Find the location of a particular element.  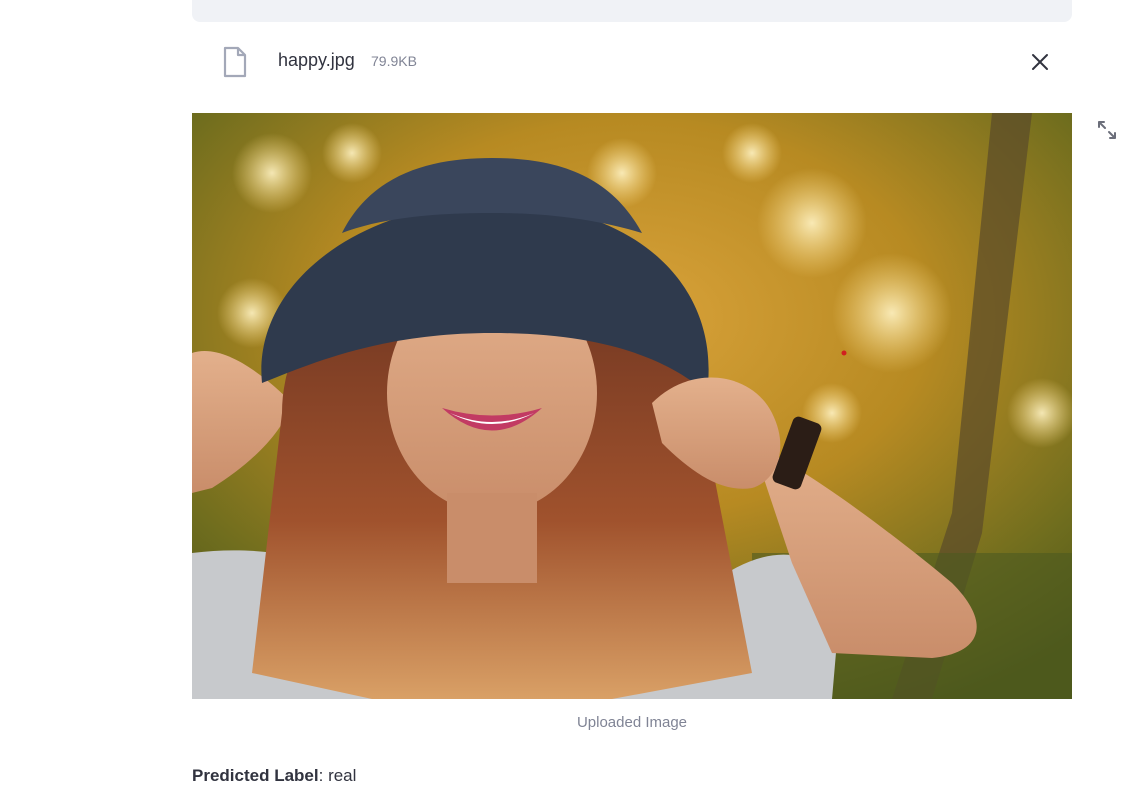

uploaded-file-row: happy.jpg 79.9KB is located at coordinates (632, 62).